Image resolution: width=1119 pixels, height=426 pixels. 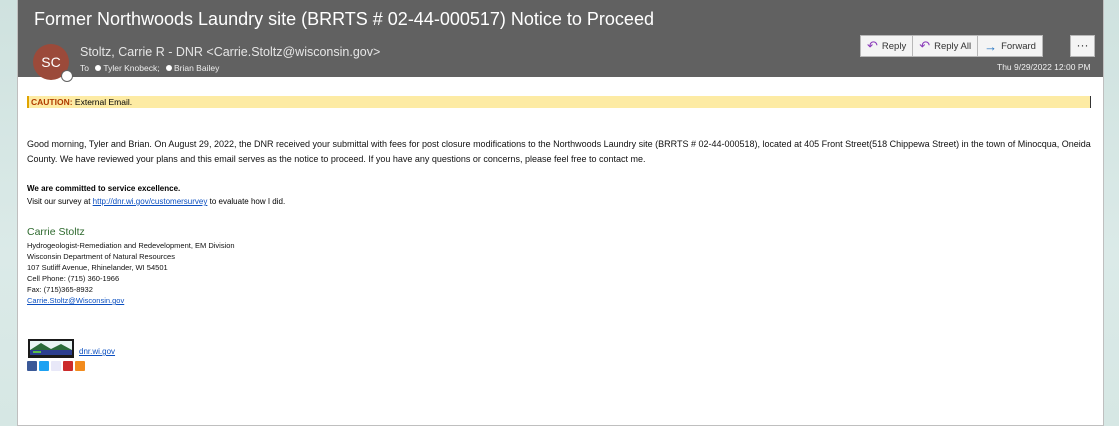 I want to click on survey-pre: Visit our survey at, so click(x=60, y=201).